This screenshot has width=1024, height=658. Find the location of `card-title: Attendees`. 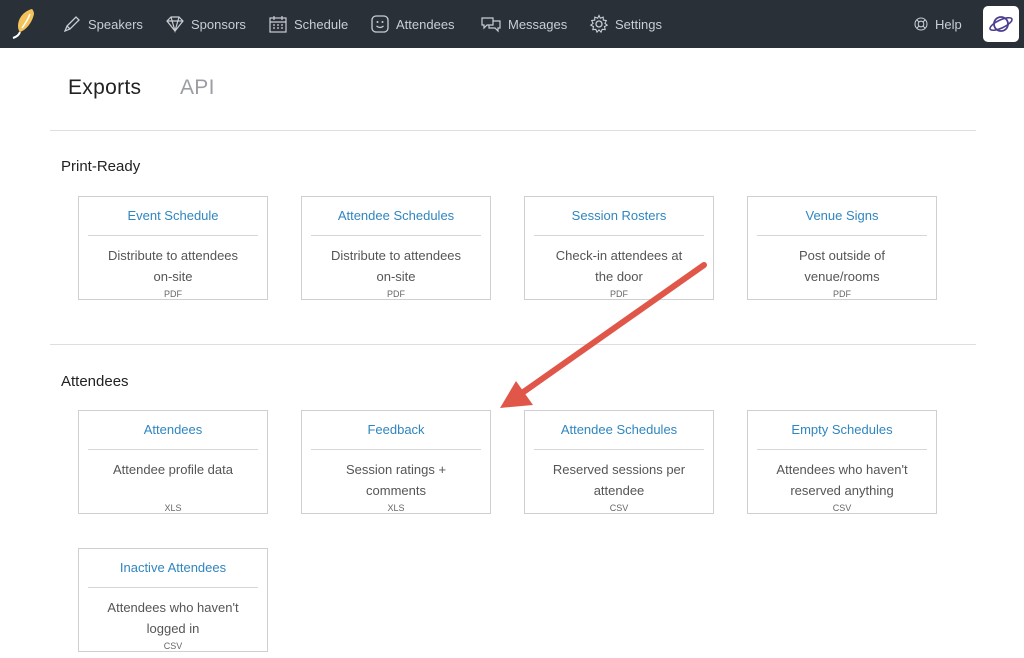

card-title: Attendees is located at coordinates (173, 429).